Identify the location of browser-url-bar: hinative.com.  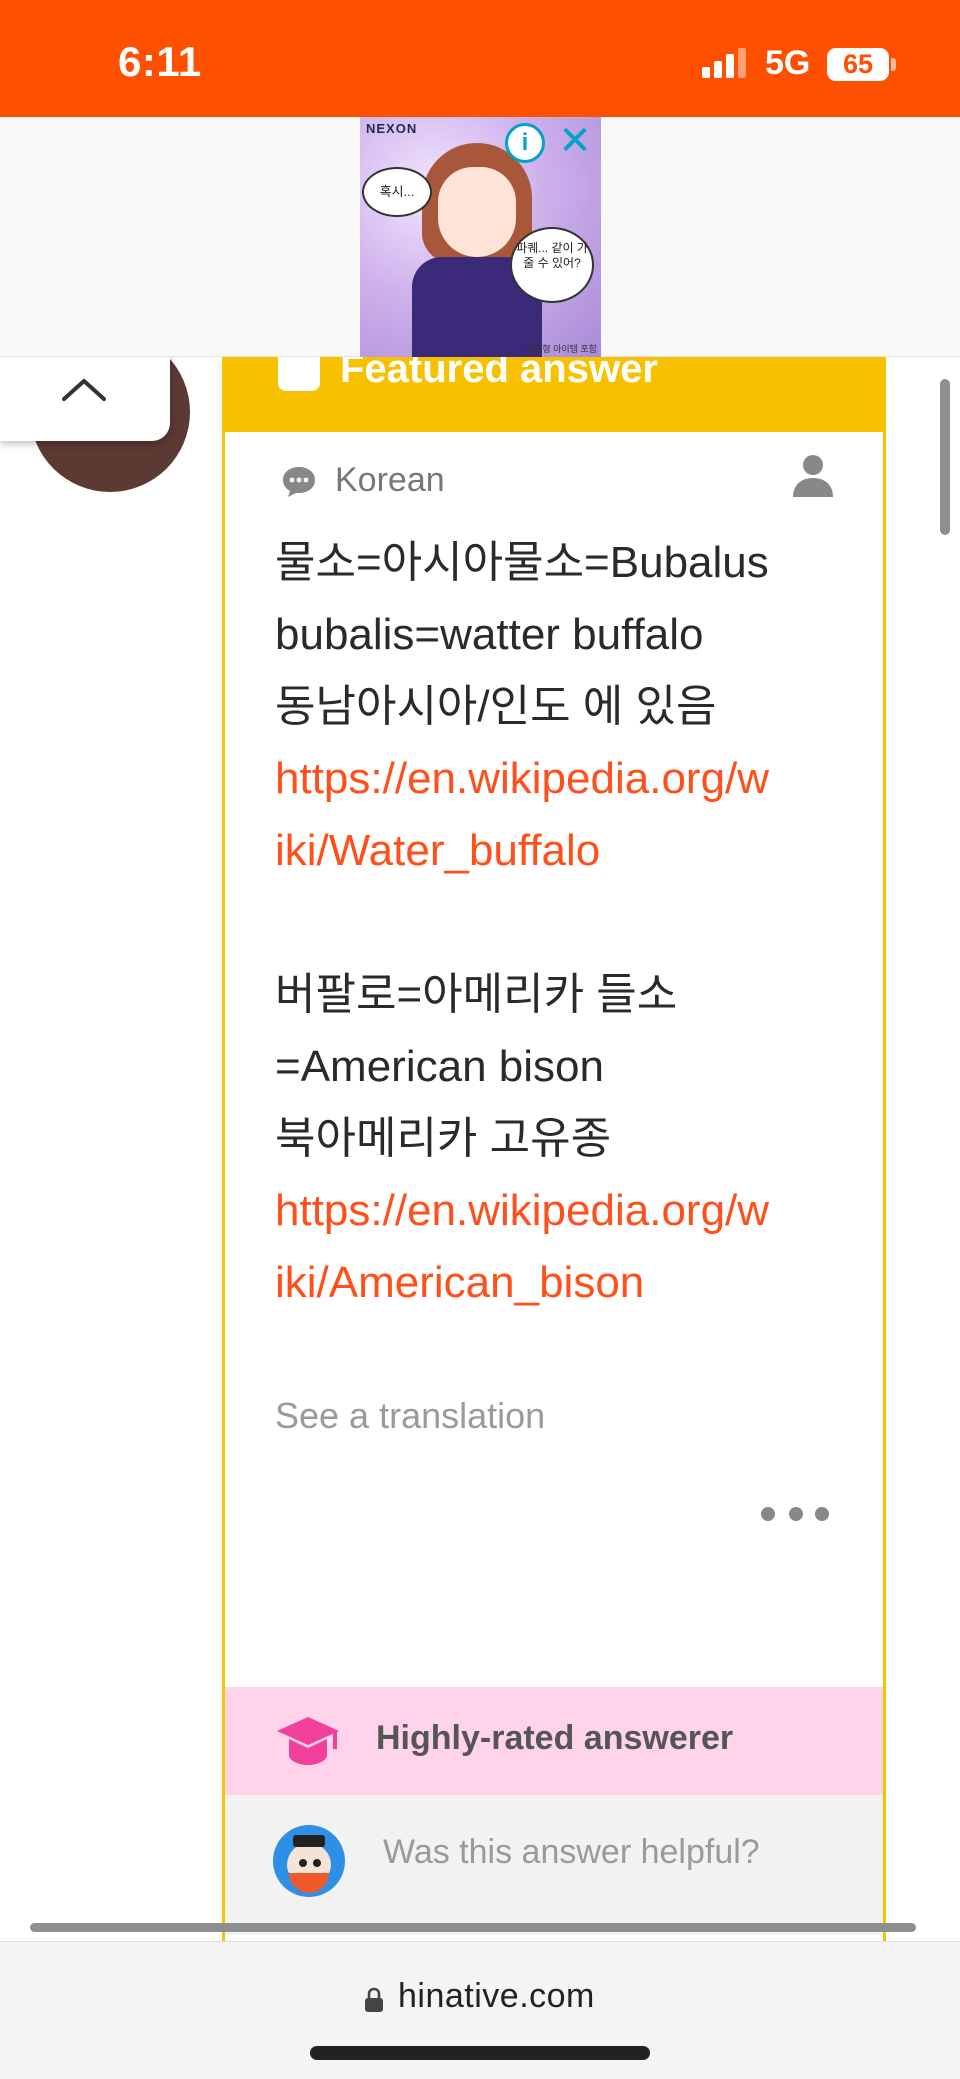
(480, 2010).